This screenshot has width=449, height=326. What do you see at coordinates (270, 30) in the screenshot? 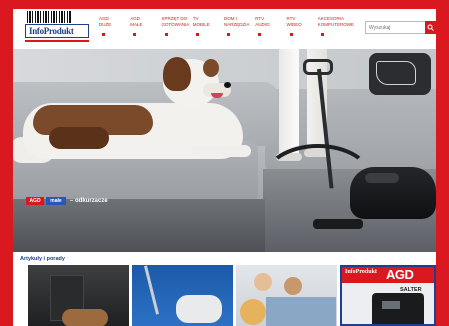
I see `nav-item-rtv-audio: RTV Audio` at bounding box center [270, 30].